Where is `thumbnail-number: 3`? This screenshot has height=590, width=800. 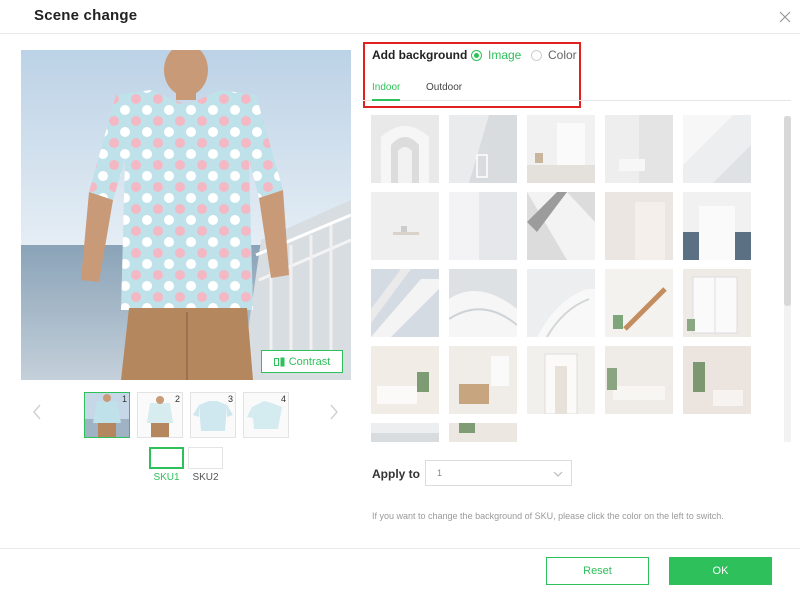
thumbnail-number: 3 is located at coordinates (230, 399).